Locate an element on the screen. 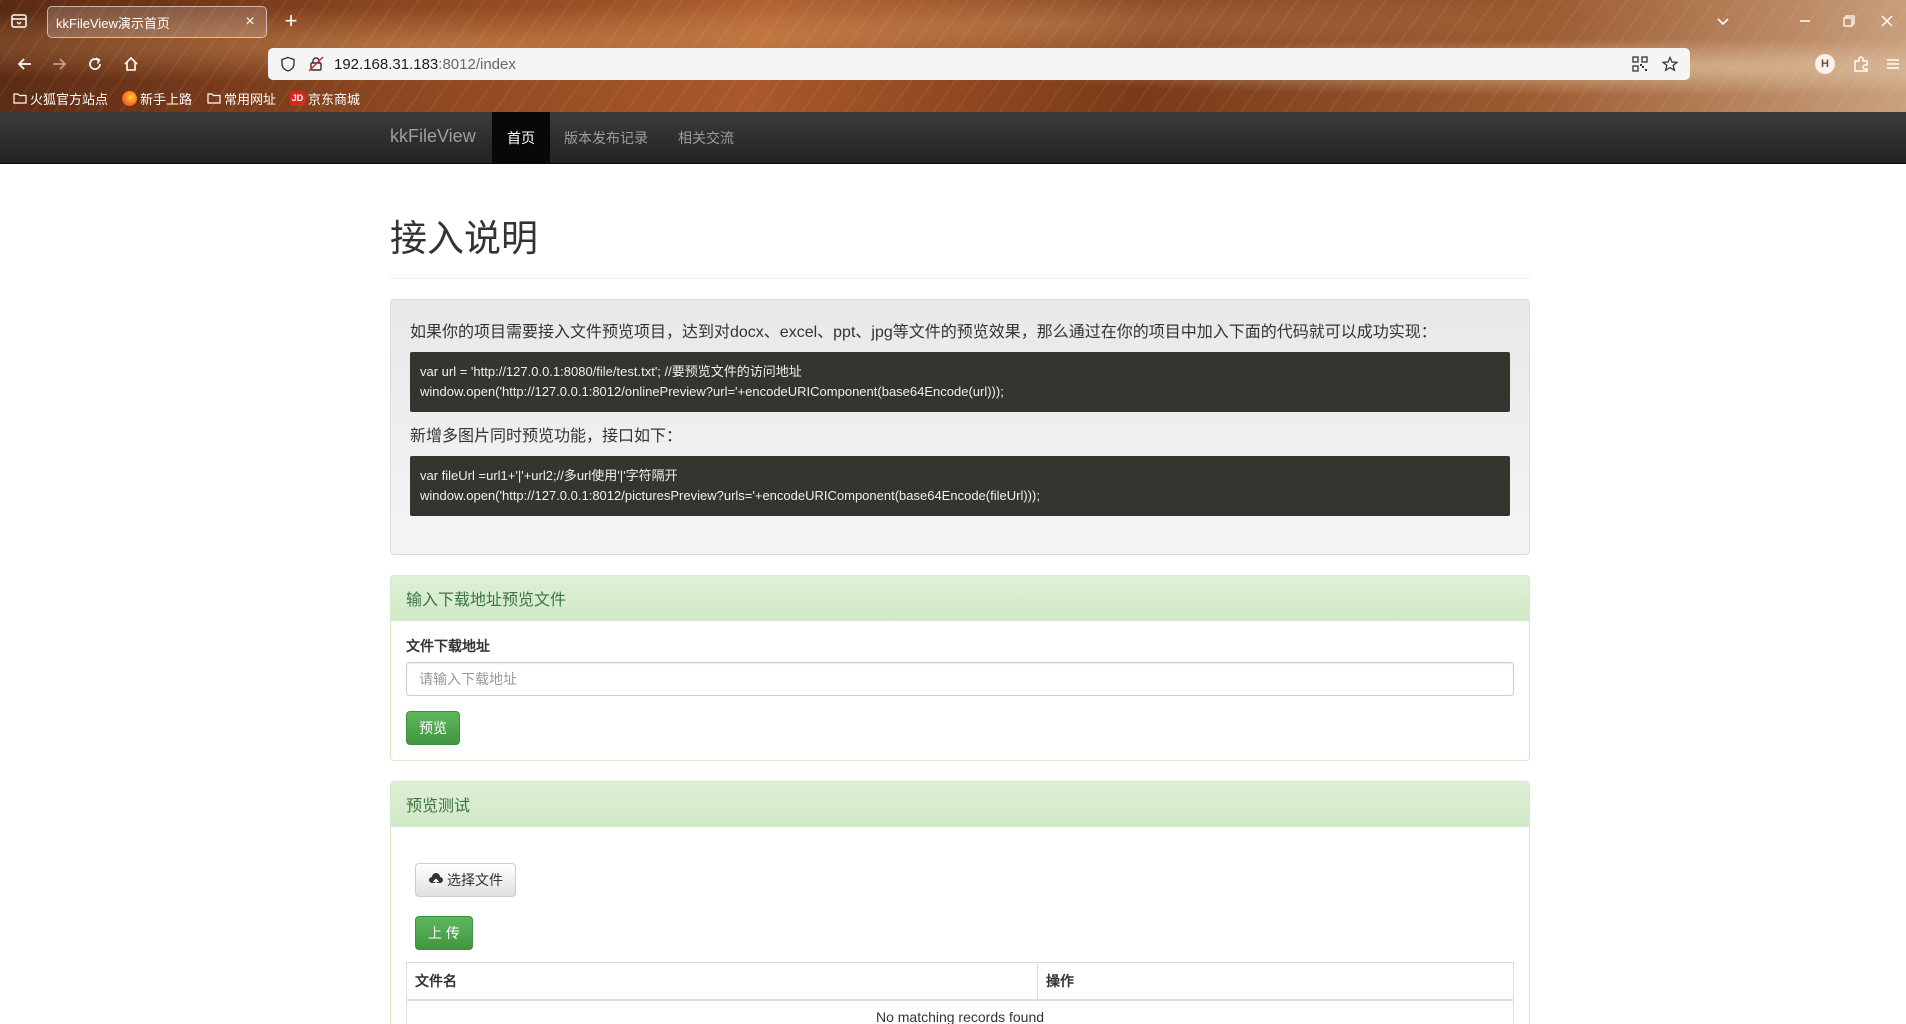 The image size is (1906, 1024). table-header-row: 文件名 操作 is located at coordinates (960, 981).